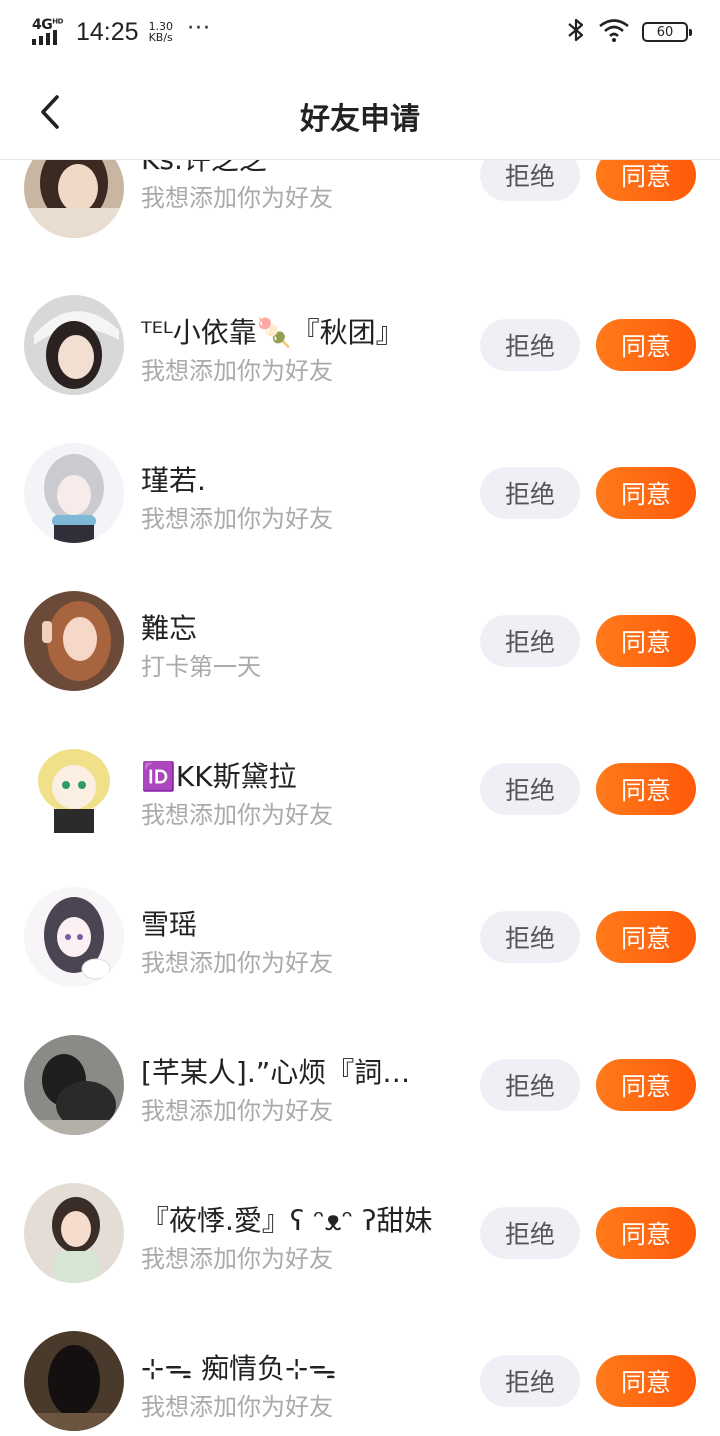 This screenshot has height=1436, width=720. Describe the element at coordinates (199, 28) in the screenshot. I see `more-indicator: ···` at that location.